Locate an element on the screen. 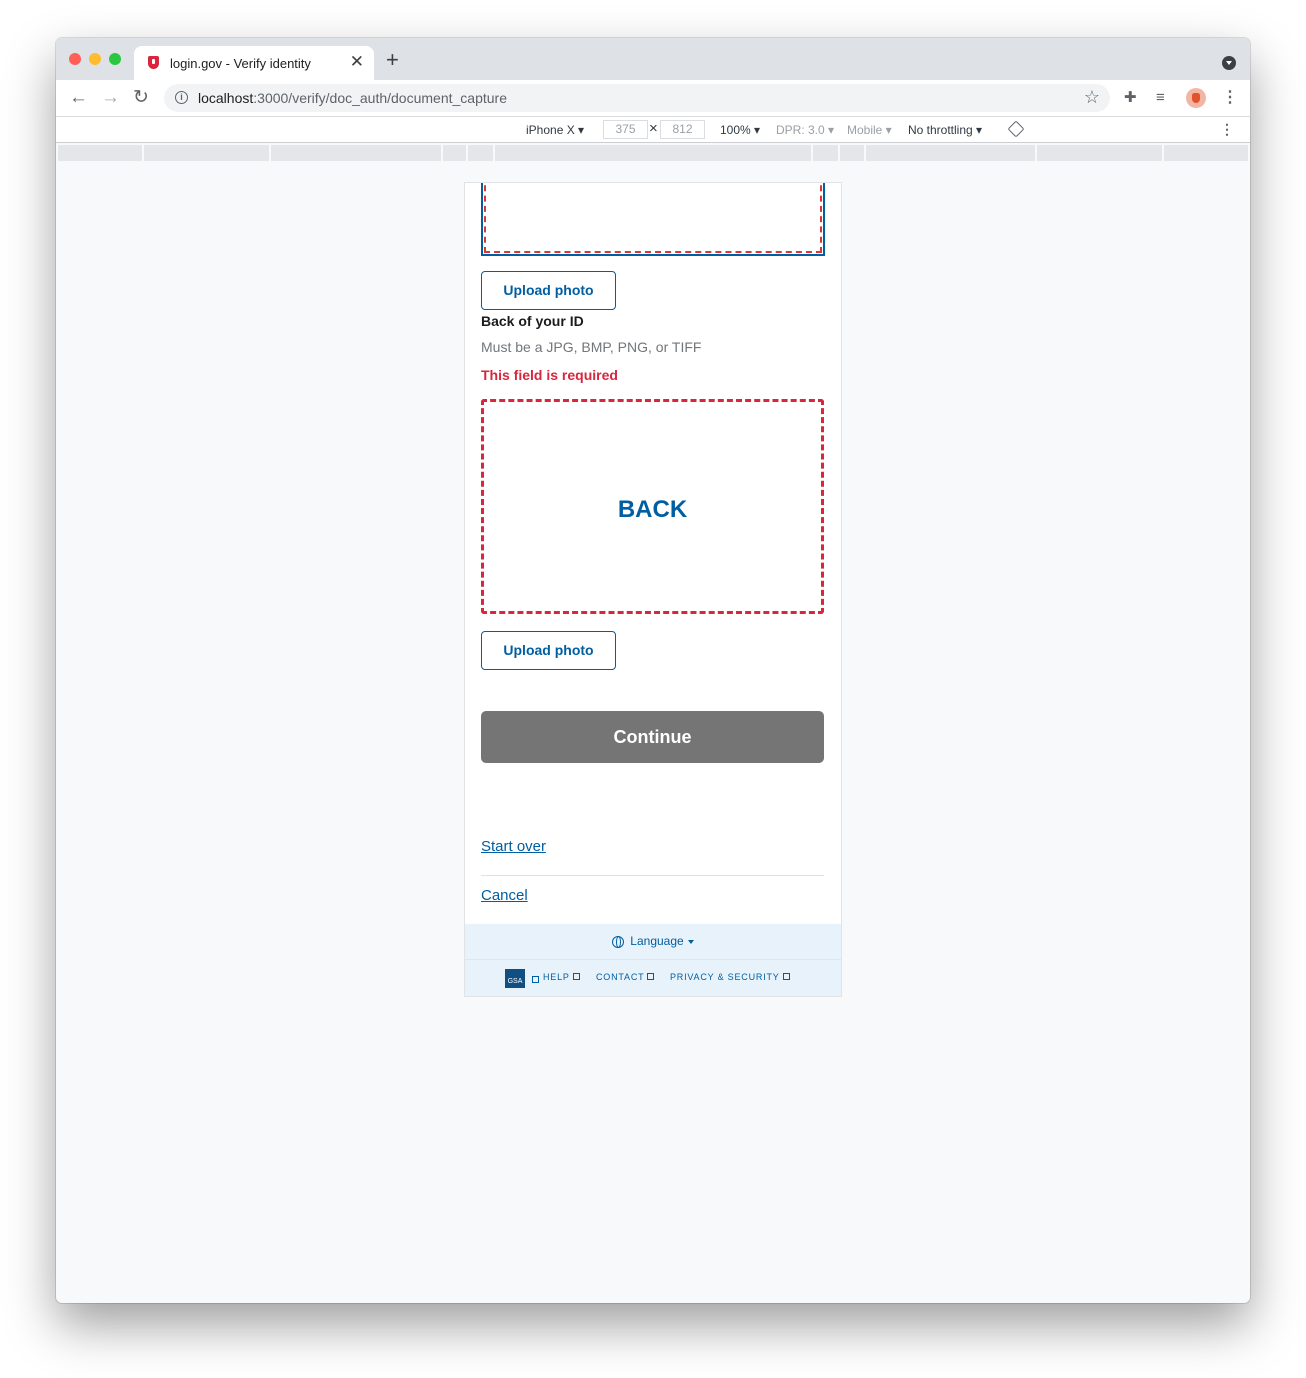 The image size is (1306, 1378). footer: GSA HELP CONTACT PRIVACY & SECURITY is located at coordinates (653, 978).